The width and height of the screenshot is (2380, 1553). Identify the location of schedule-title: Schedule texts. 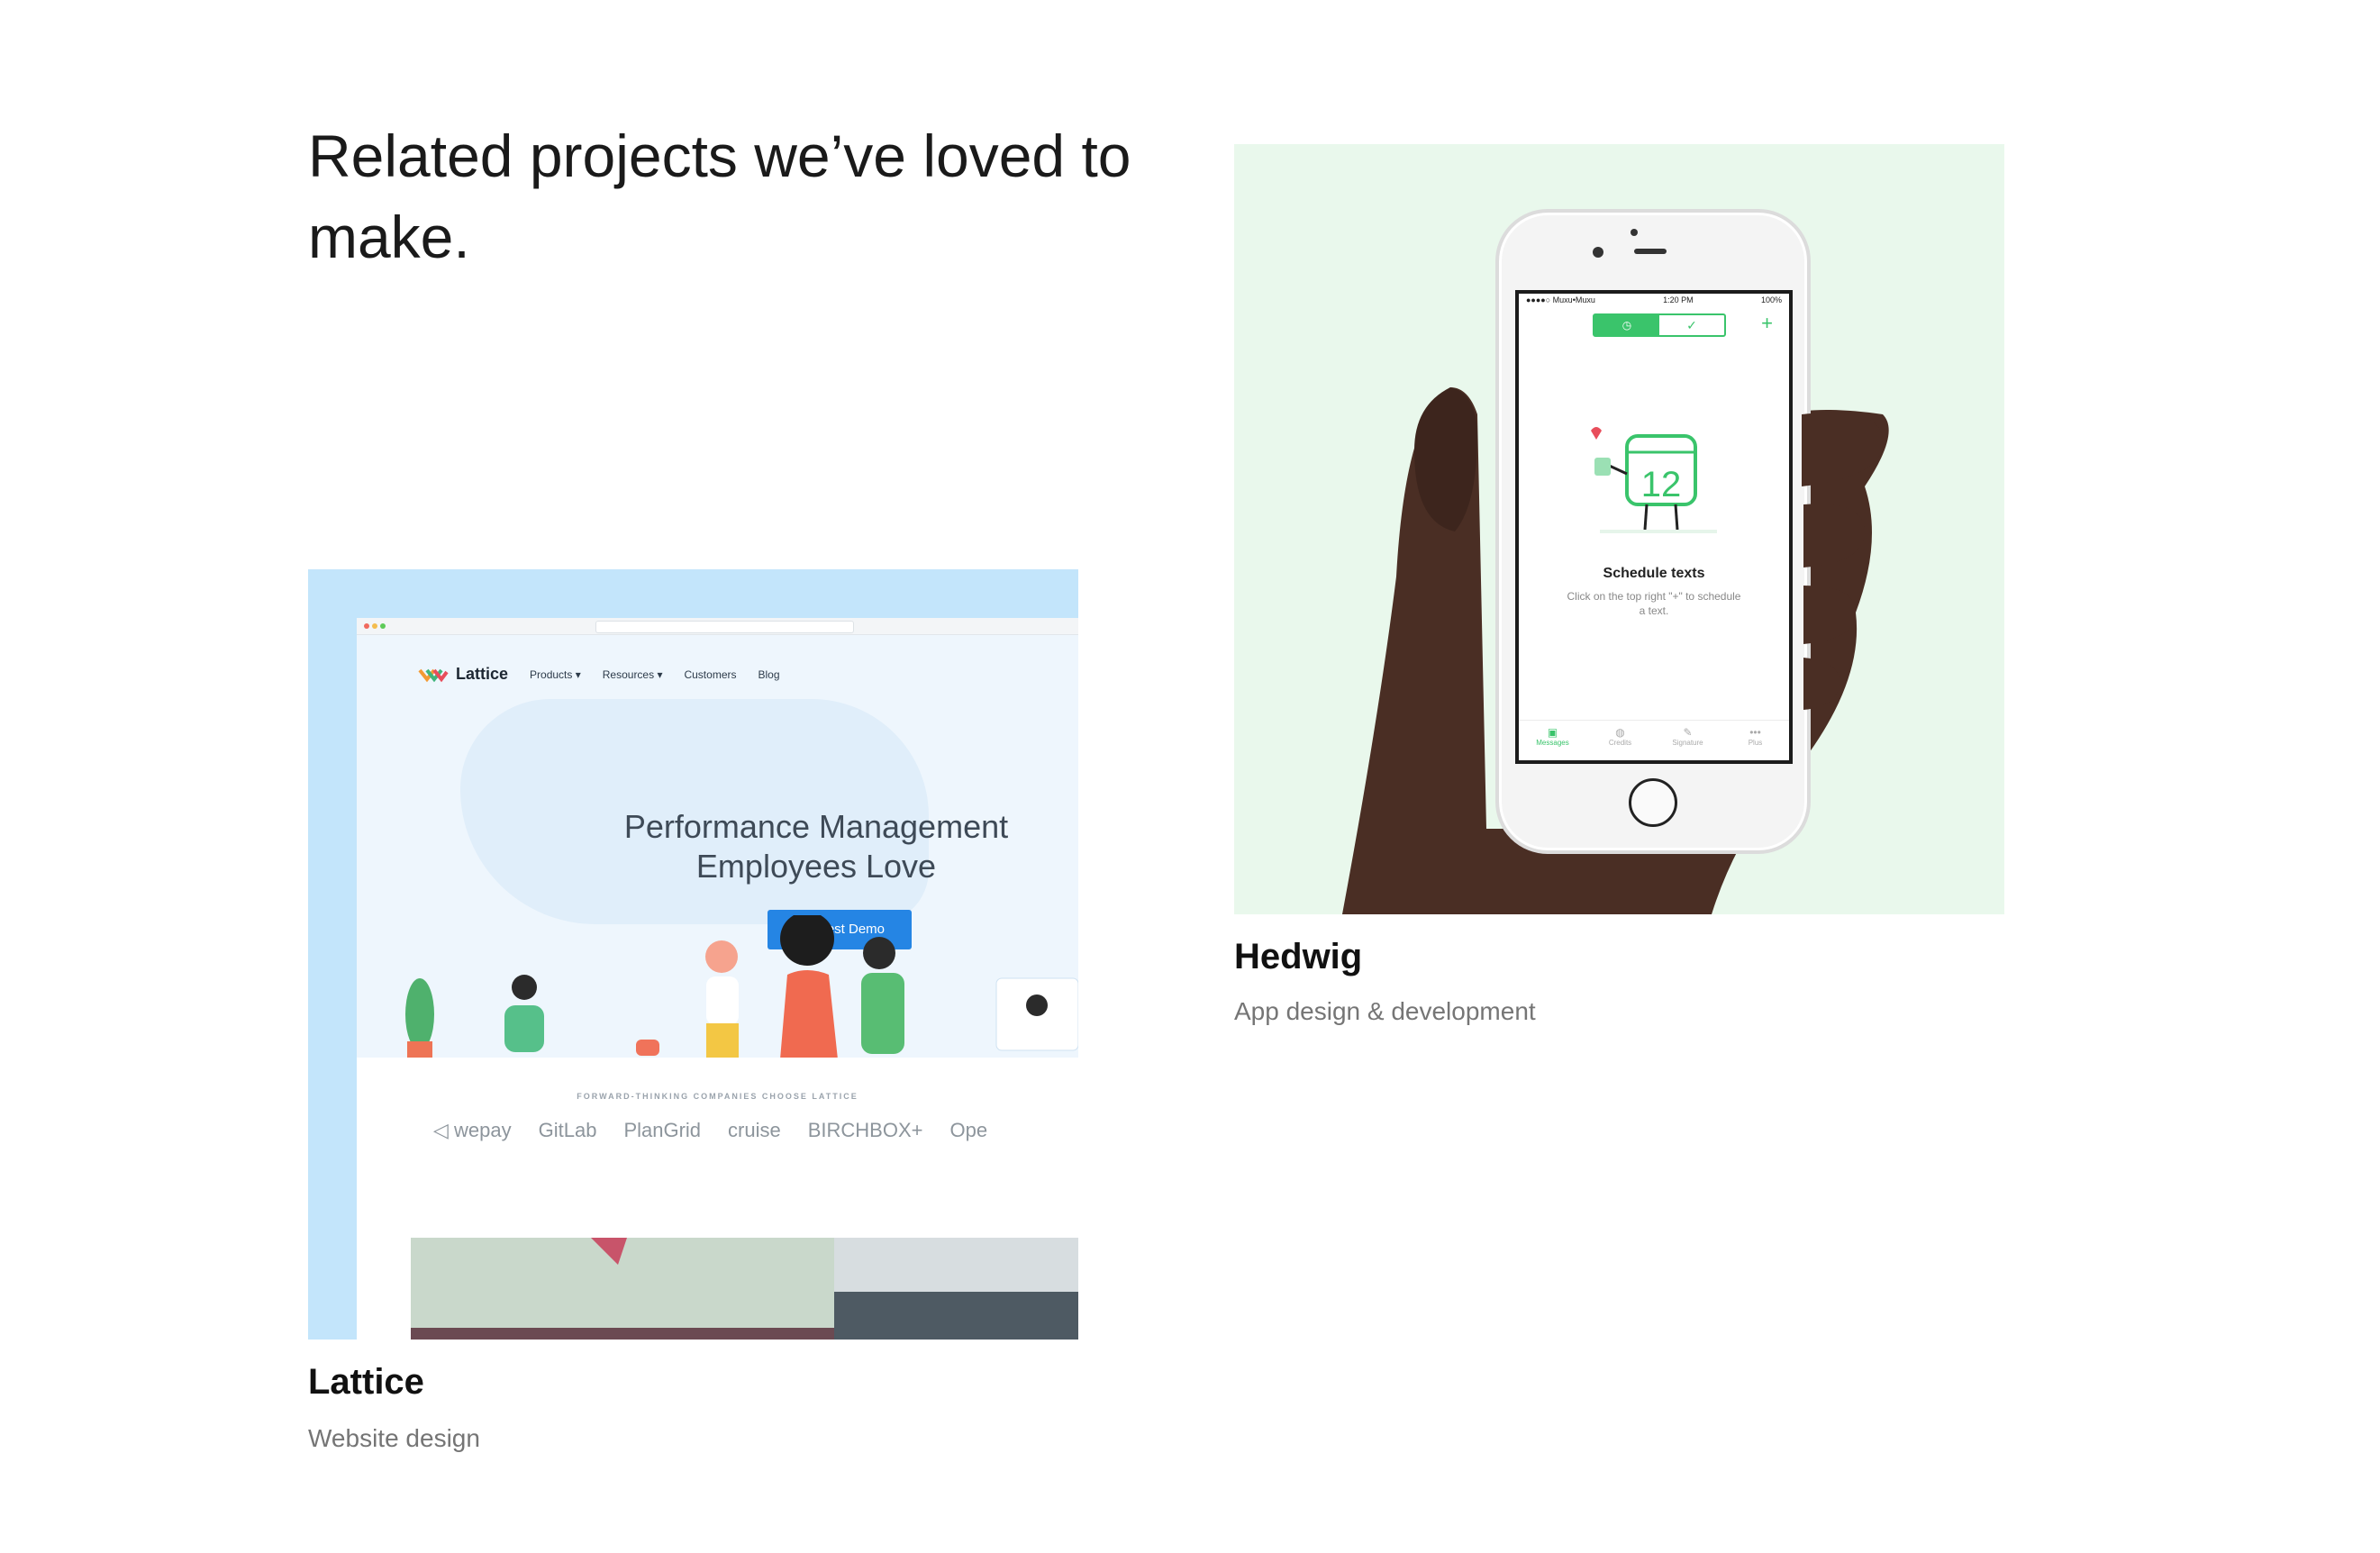
(1654, 573).